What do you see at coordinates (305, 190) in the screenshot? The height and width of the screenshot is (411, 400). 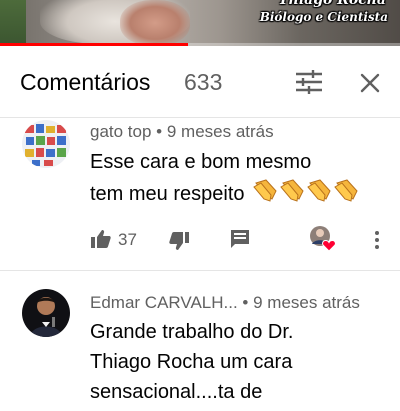 I see `clapping-hands-icon` at bounding box center [305, 190].